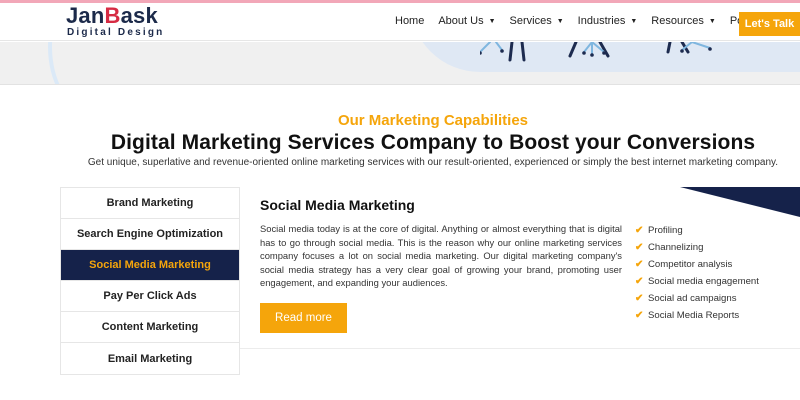 Image resolution: width=800 pixels, height=400 pixels. Describe the element at coordinates (530, 21) in the screenshot. I see `nav-item-label: Services` at that location.